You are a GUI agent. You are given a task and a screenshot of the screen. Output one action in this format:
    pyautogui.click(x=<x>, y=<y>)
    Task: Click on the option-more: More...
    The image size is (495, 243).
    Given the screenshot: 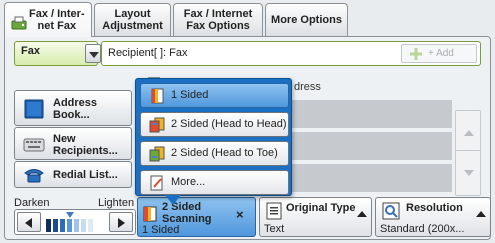 What is the action you would take?
    pyautogui.click(x=214, y=182)
    